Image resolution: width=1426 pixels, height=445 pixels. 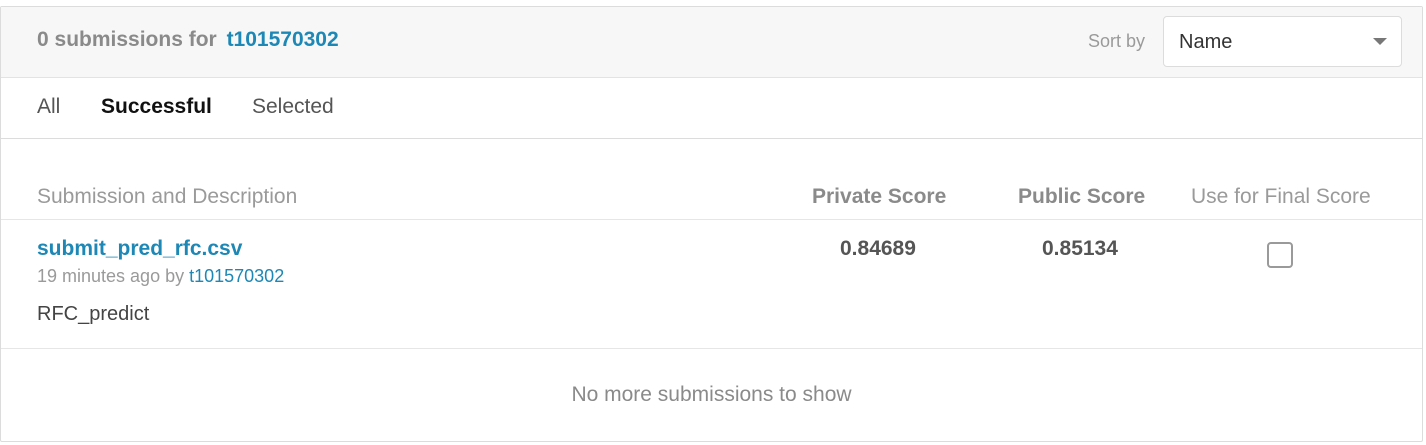 What do you see at coordinates (1082, 196) in the screenshot?
I see `column-header-public-score: Public Score` at bounding box center [1082, 196].